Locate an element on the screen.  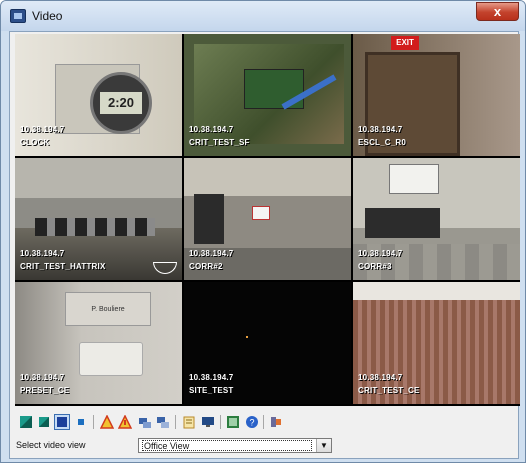
scene-monitors is located at coordinates (95, 227).